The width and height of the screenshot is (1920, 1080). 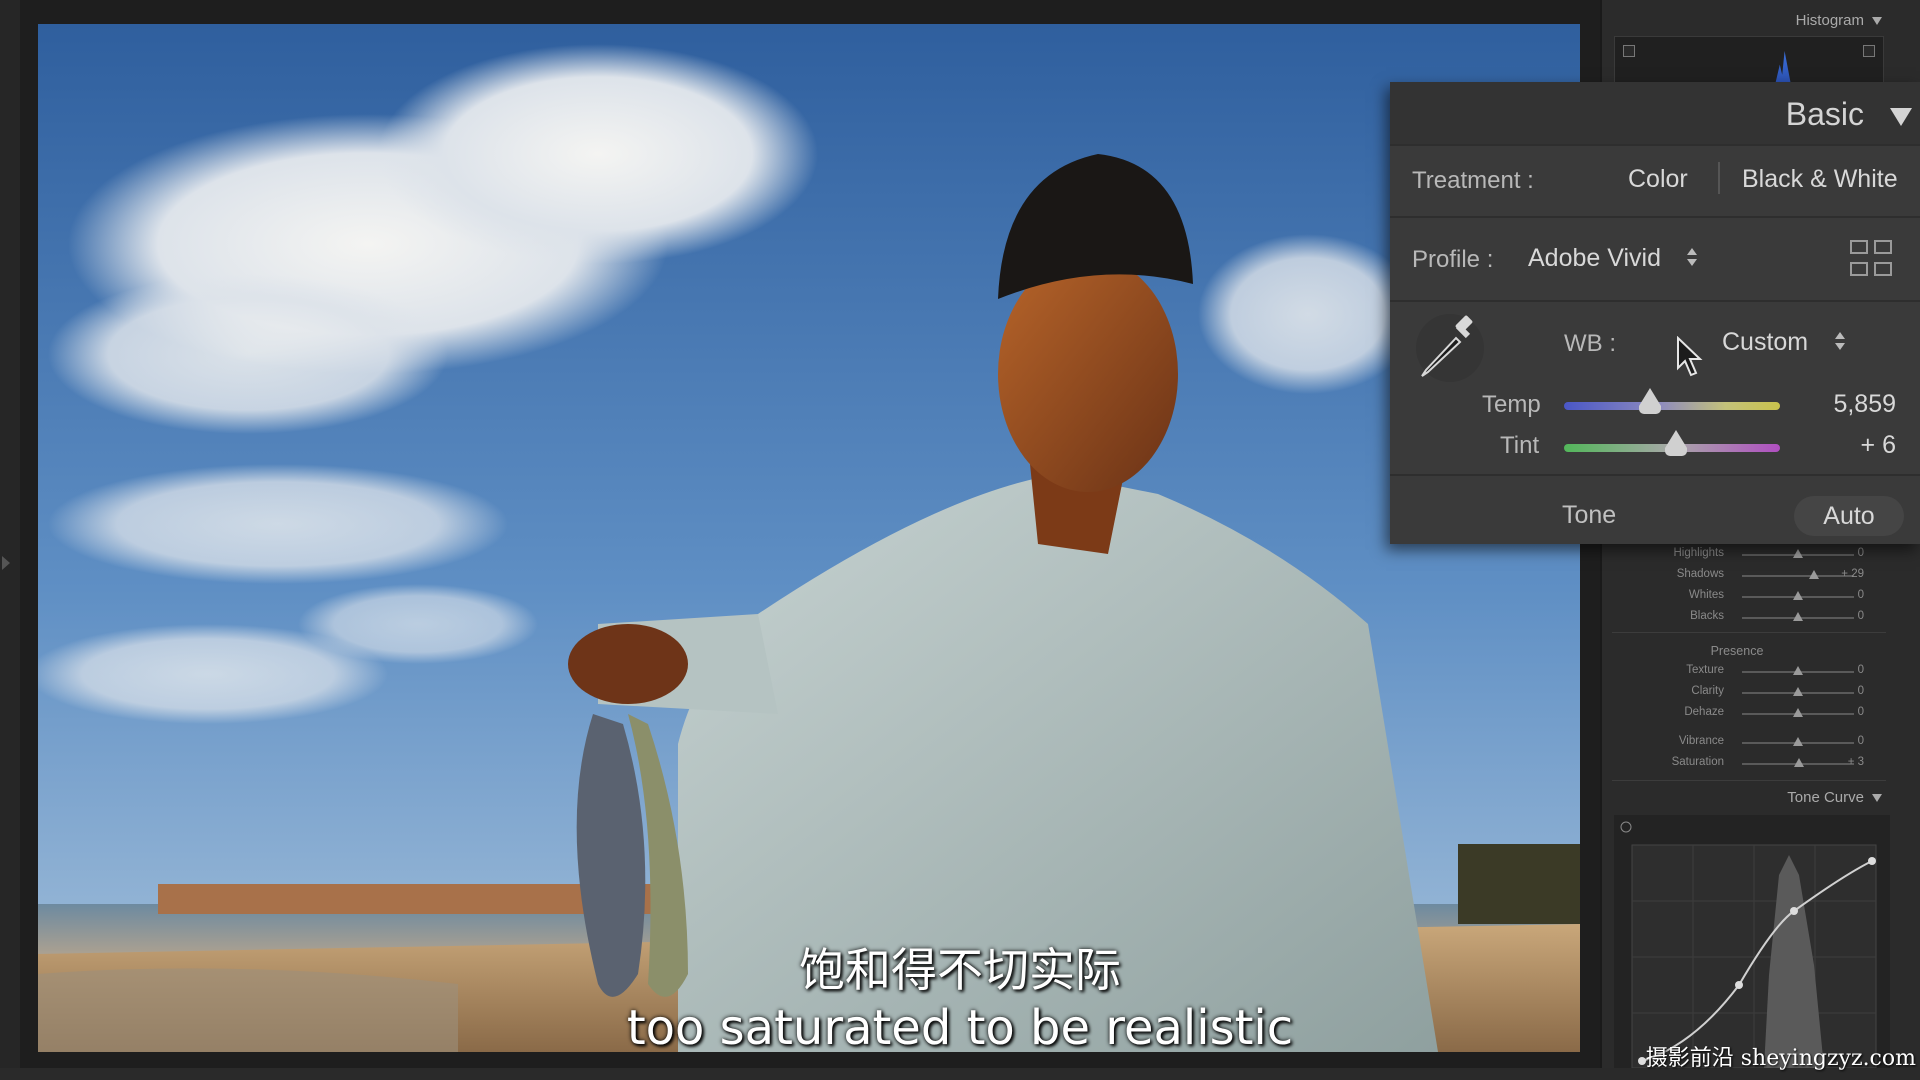 What do you see at coordinates (6, 563) in the screenshot?
I see `left-panel-toggle-icon` at bounding box center [6, 563].